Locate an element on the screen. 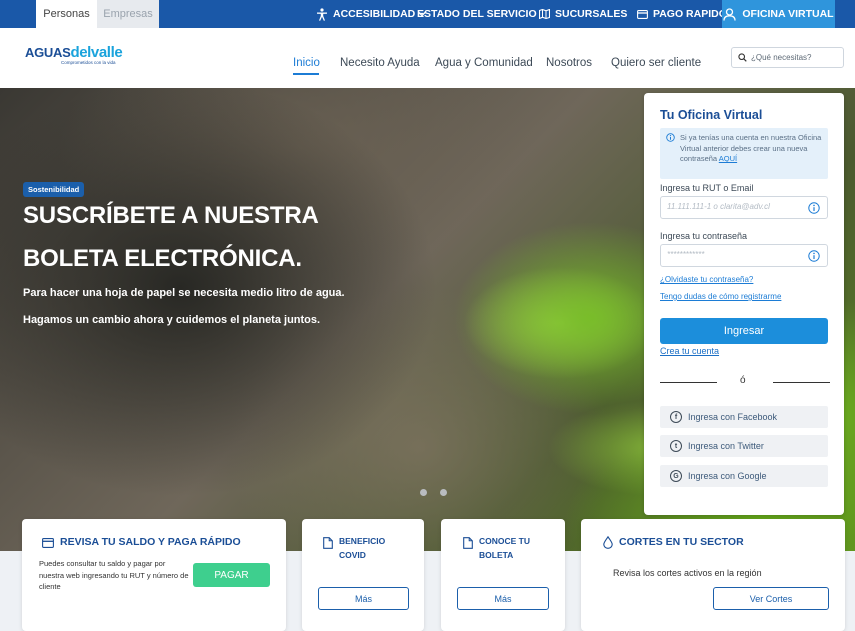 The image size is (855, 631). nav-necesito-ayuda: Necesito Ayuda is located at coordinates (380, 63).